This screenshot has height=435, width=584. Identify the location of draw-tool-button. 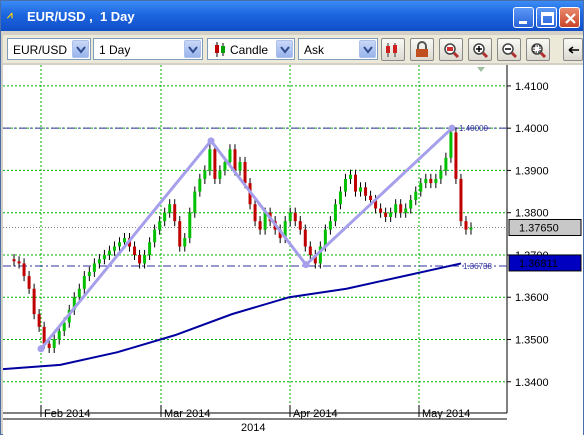
(393, 49).